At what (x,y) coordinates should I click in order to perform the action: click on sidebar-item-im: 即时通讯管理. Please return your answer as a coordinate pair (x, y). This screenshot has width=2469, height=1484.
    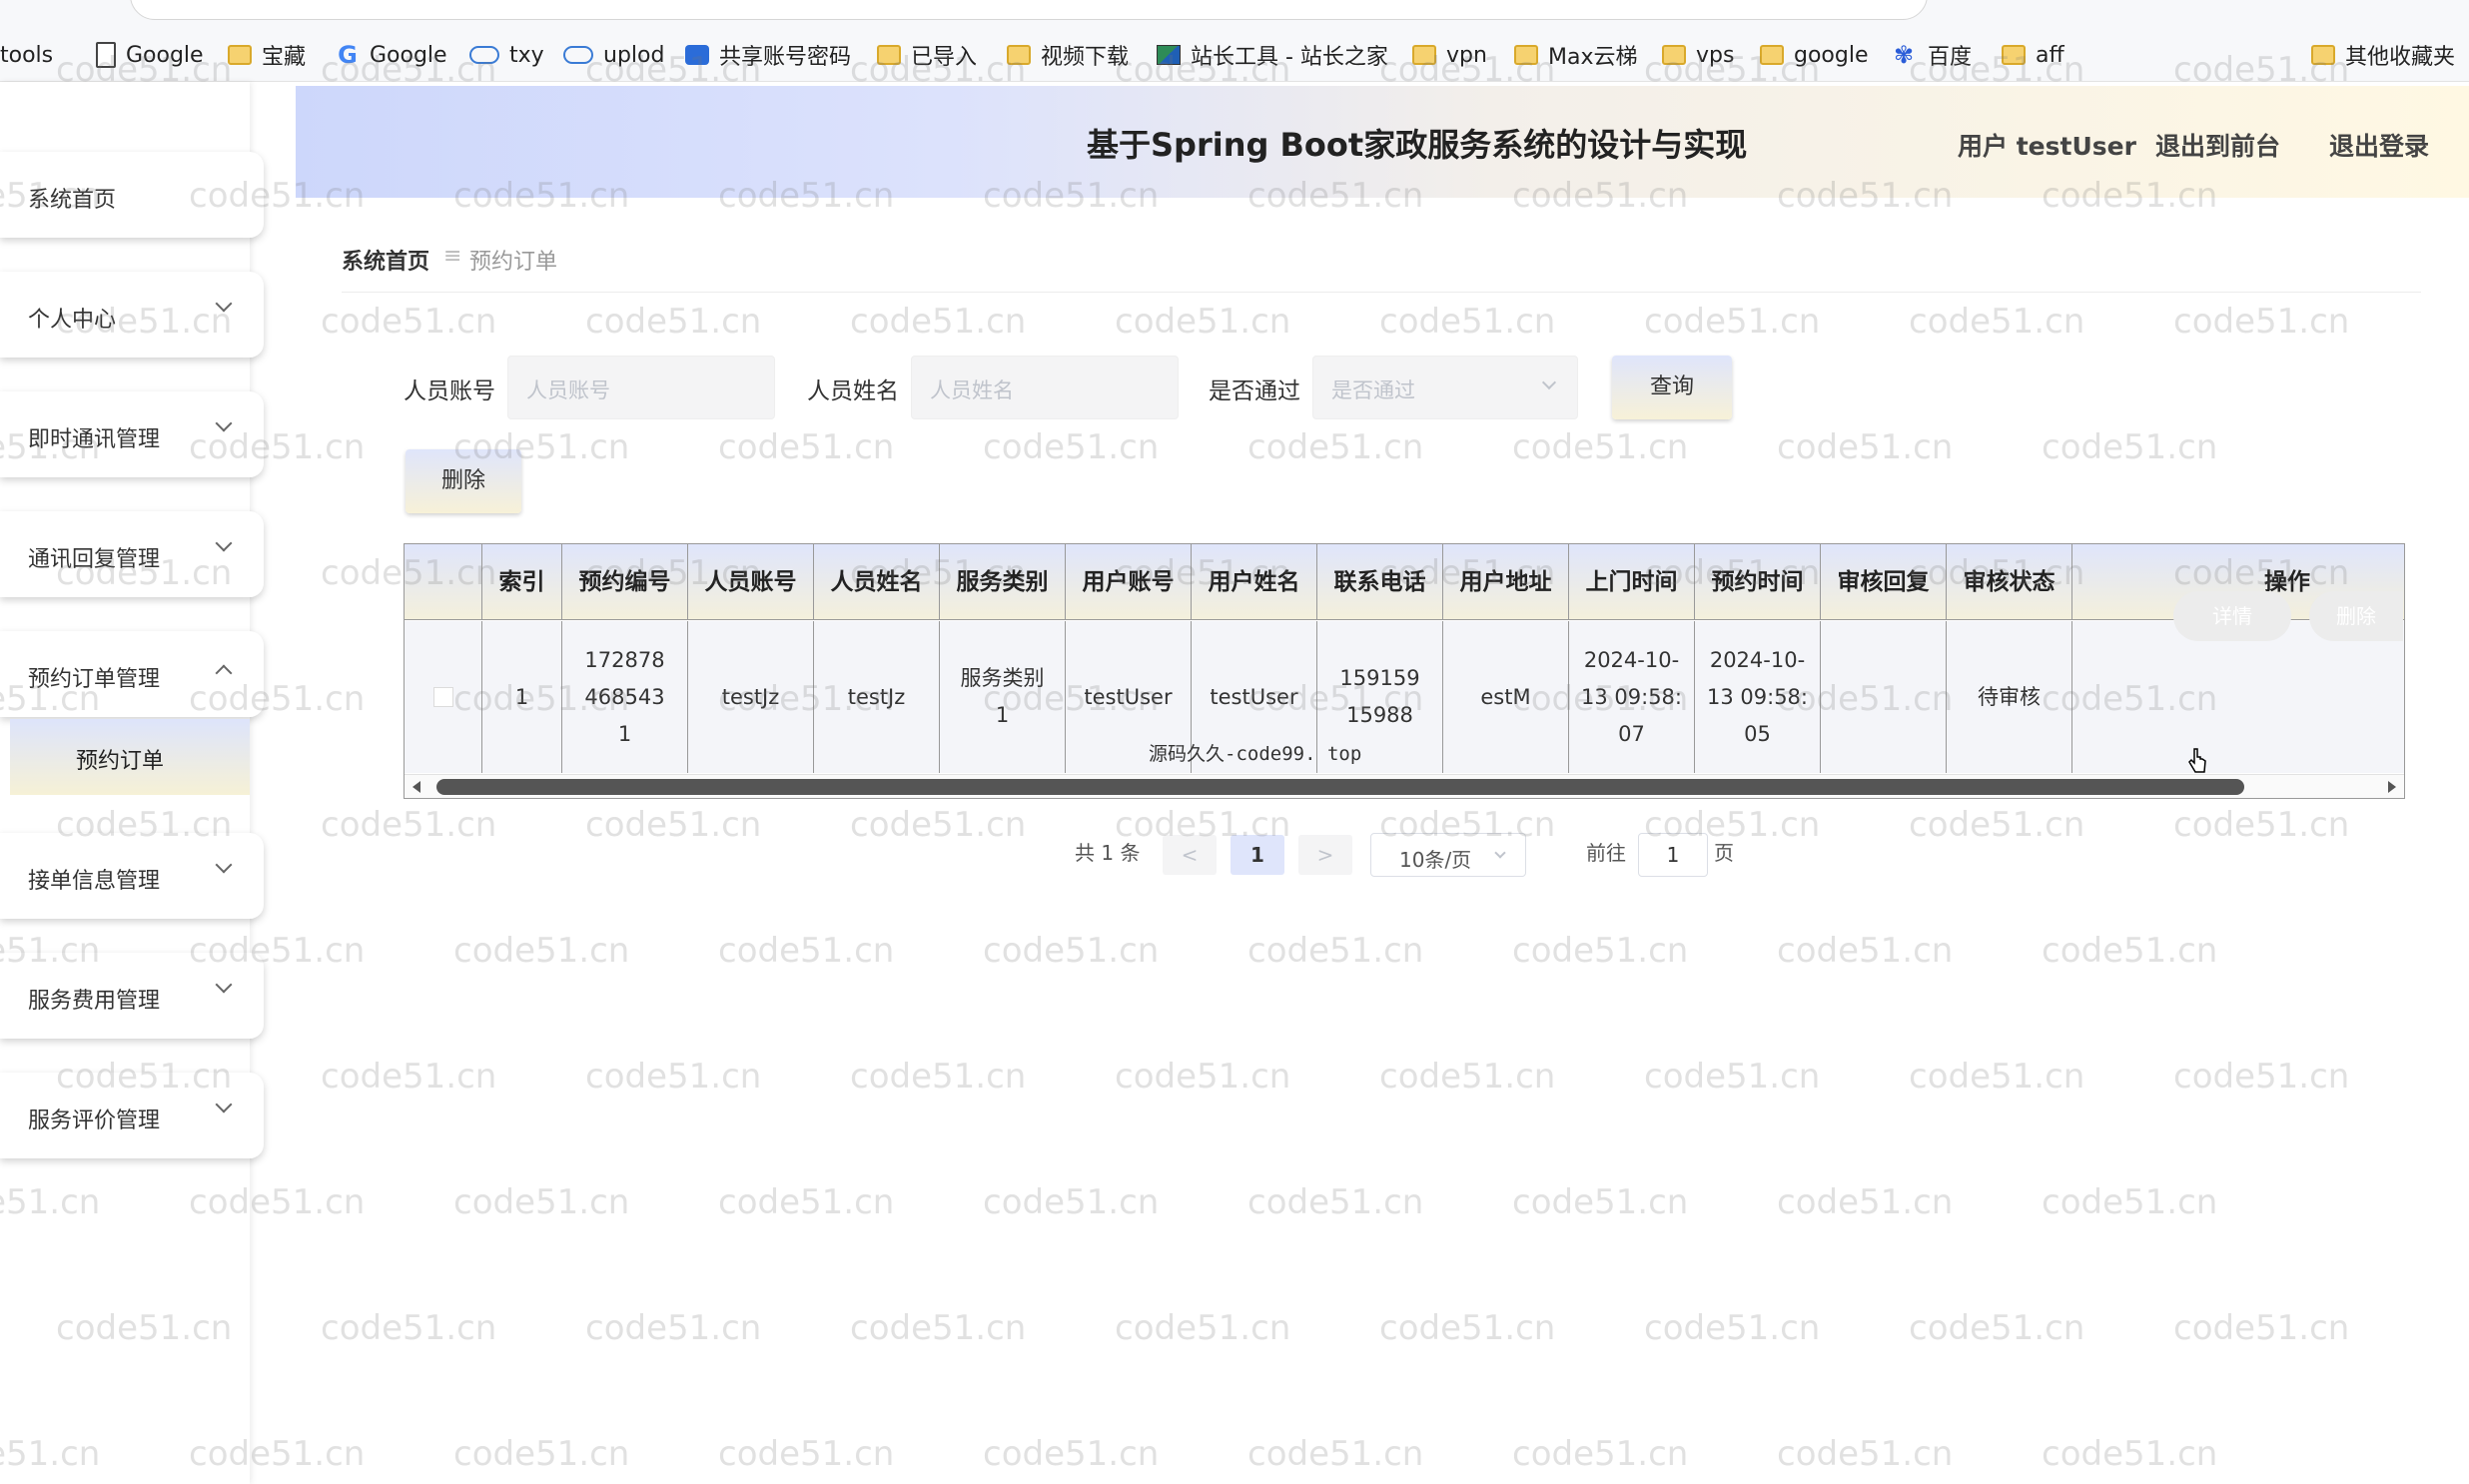
    Looking at the image, I should click on (132, 434).